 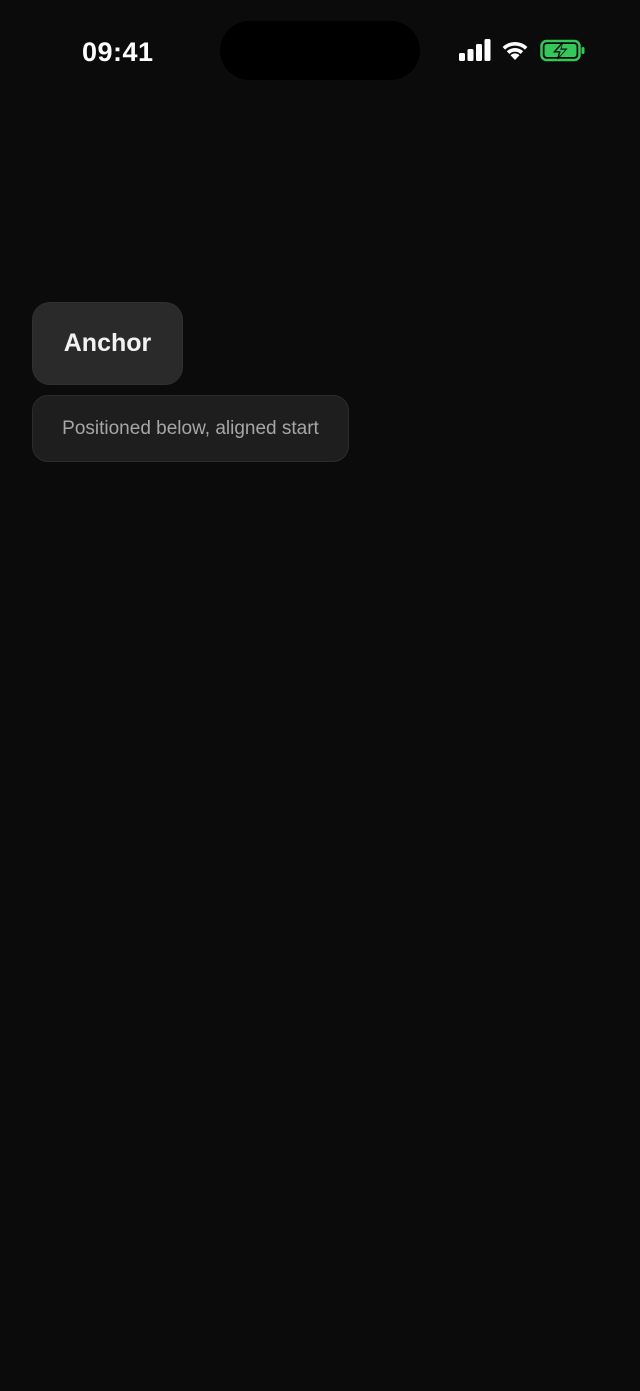 What do you see at coordinates (515, 50) in the screenshot?
I see `wifi-icon` at bounding box center [515, 50].